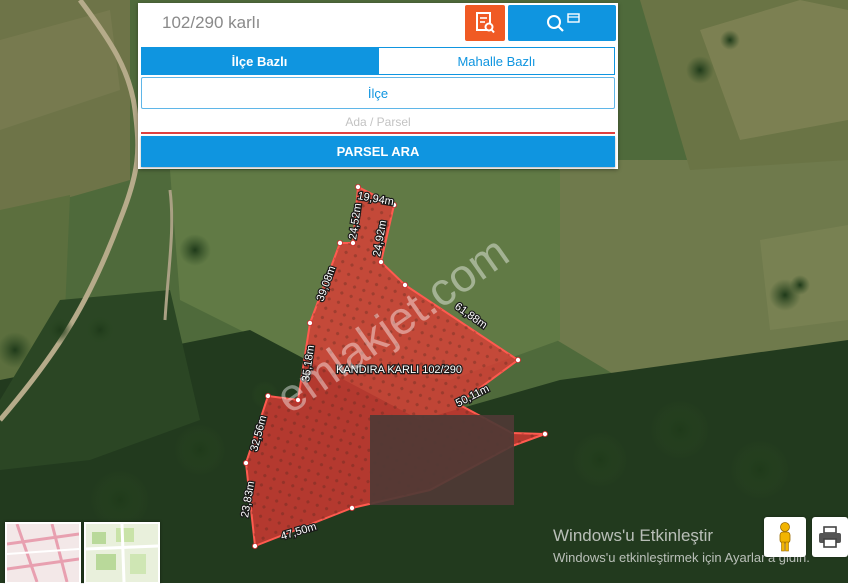 This screenshot has width=848, height=584. I want to click on search-button, so click(562, 23).